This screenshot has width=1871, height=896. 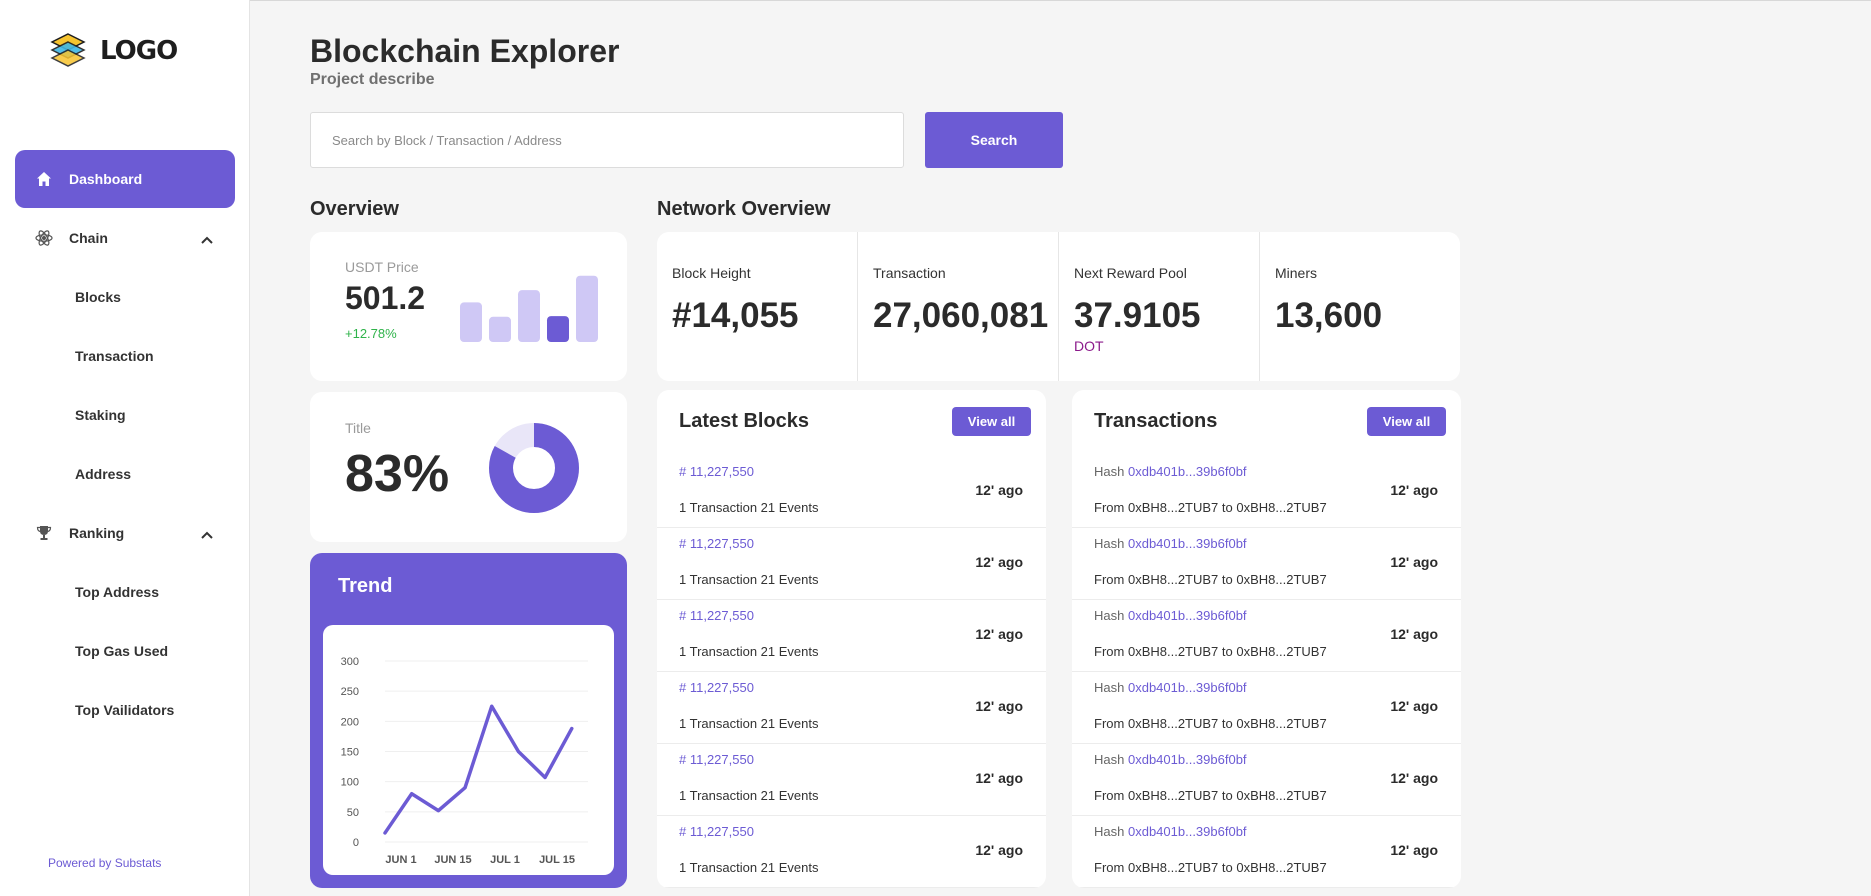 What do you see at coordinates (353, 813) in the screenshot?
I see `y-tick-label: 50` at bounding box center [353, 813].